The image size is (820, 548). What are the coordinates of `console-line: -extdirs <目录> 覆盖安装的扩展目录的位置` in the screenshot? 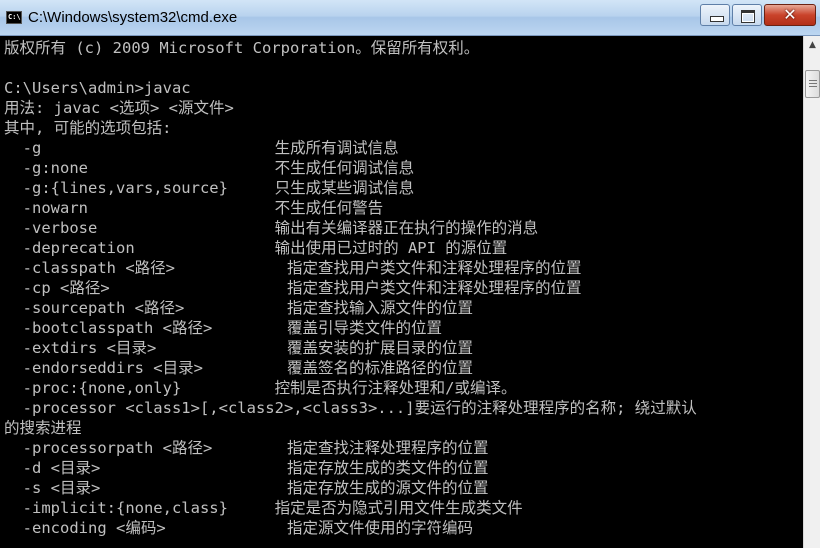 It's located at (238, 348).